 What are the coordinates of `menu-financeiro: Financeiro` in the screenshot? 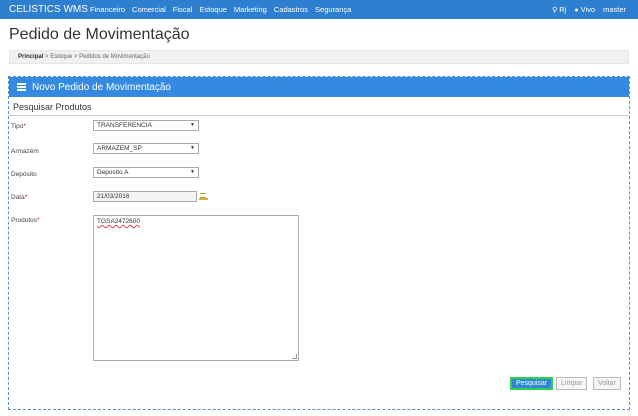 It's located at (107, 9).